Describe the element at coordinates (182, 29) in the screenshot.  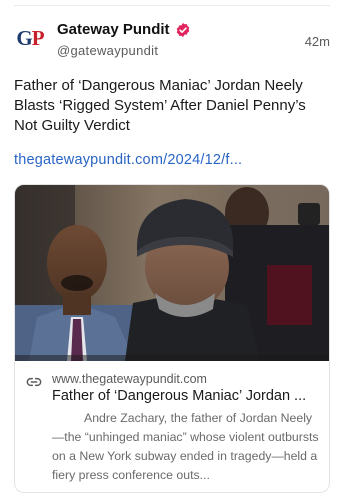
I see `verified-badge-icon` at that location.